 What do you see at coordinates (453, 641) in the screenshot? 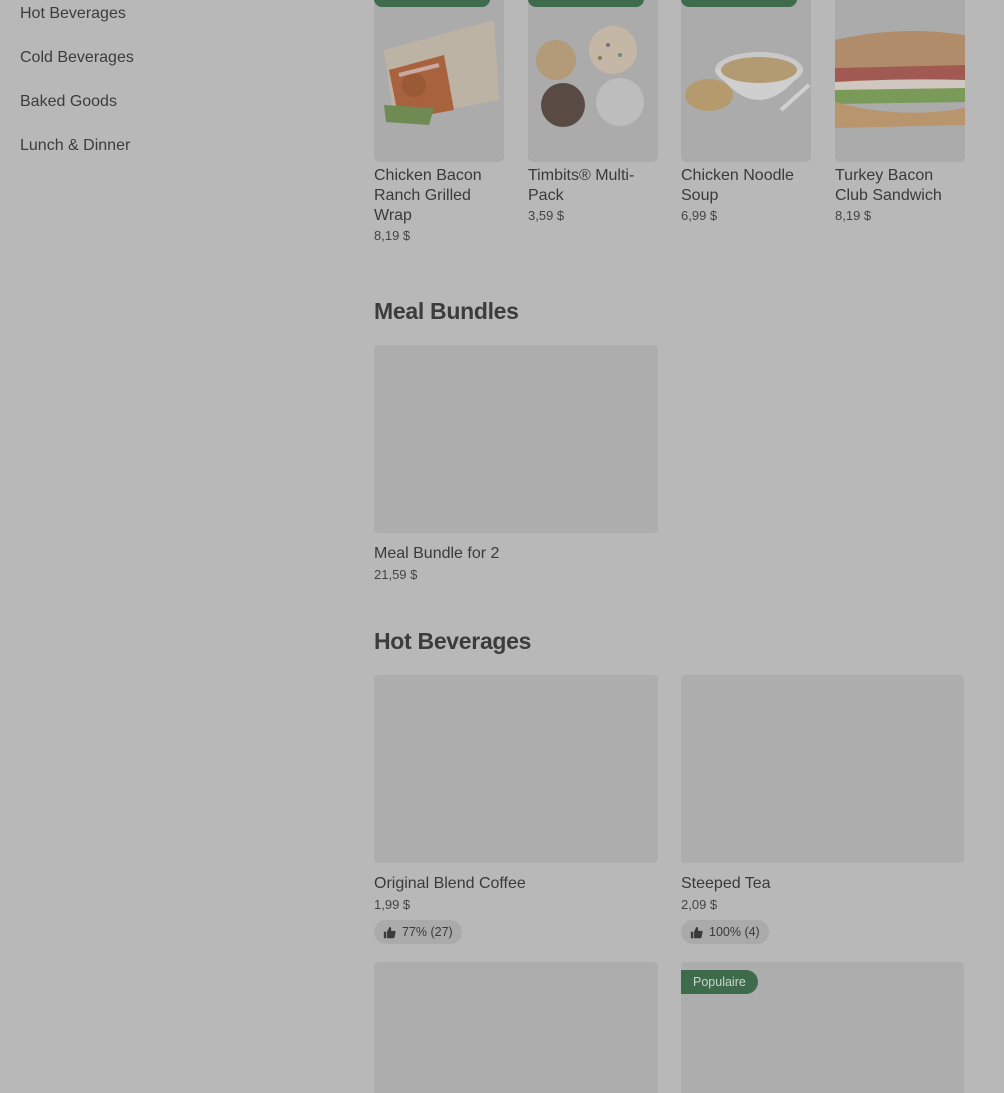
I see `section-title-hot-beverages: Hot Beverages` at bounding box center [453, 641].